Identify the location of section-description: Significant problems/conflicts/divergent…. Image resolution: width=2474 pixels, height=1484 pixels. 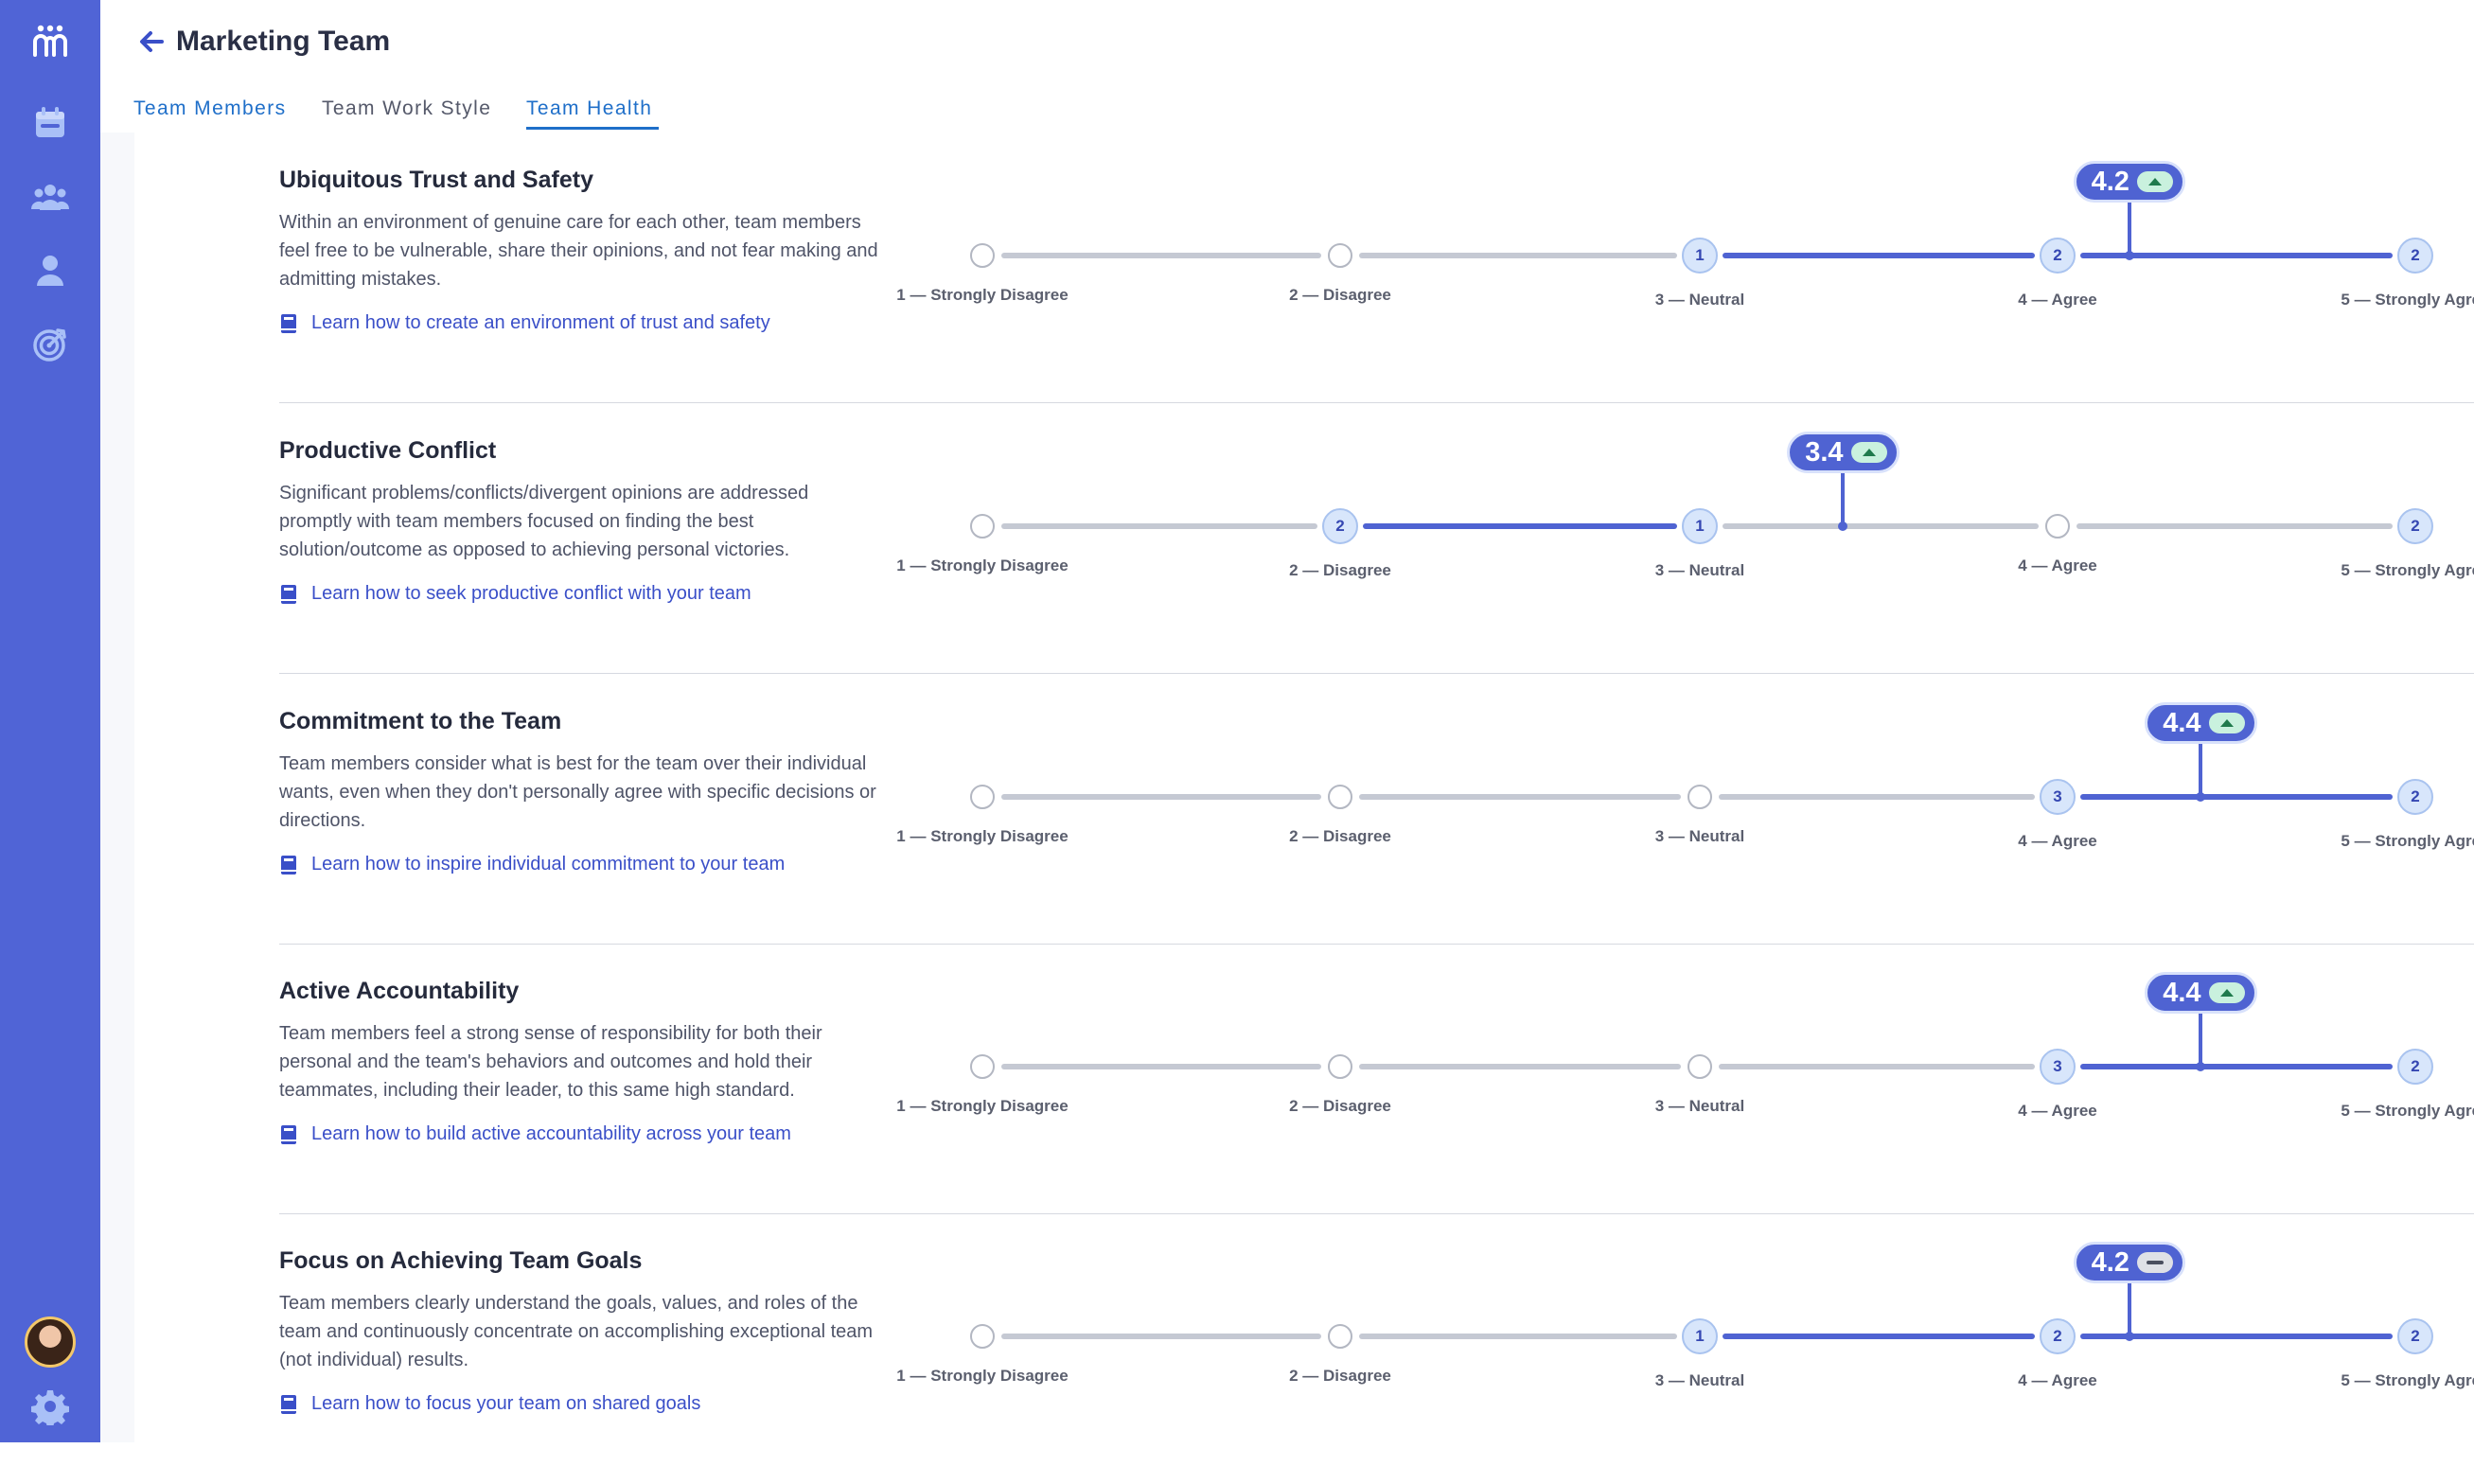
(544, 521).